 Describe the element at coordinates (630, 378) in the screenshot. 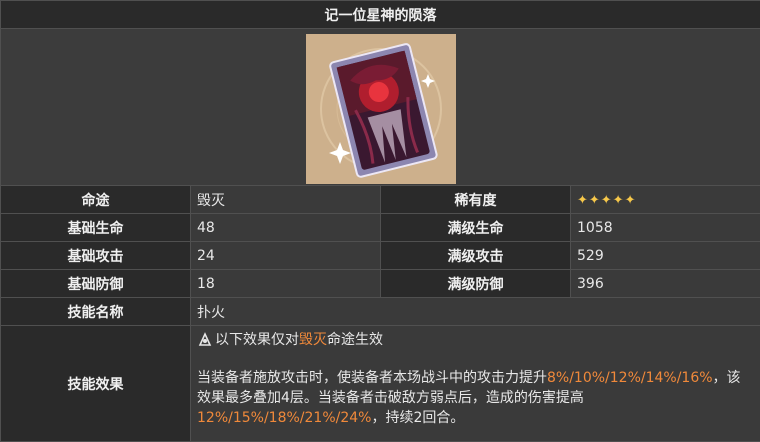

I see `atk-bonus-values: 8%/10%/12%/14%/16%` at that location.